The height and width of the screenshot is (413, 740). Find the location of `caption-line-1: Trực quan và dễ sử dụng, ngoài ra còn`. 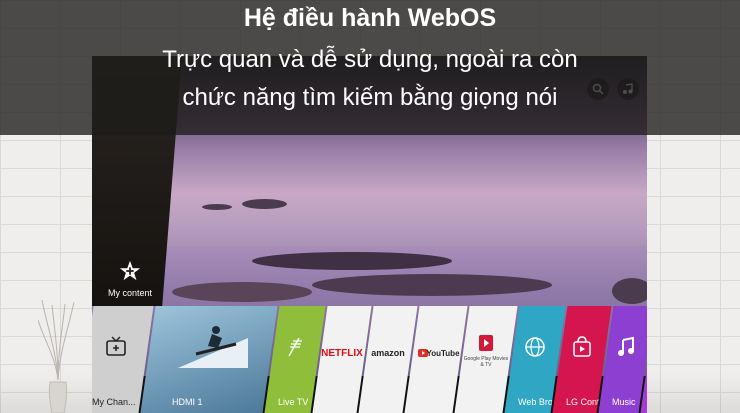

caption-line-1: Trực quan và dễ sử dụng, ngoài ra còn is located at coordinates (370, 59).